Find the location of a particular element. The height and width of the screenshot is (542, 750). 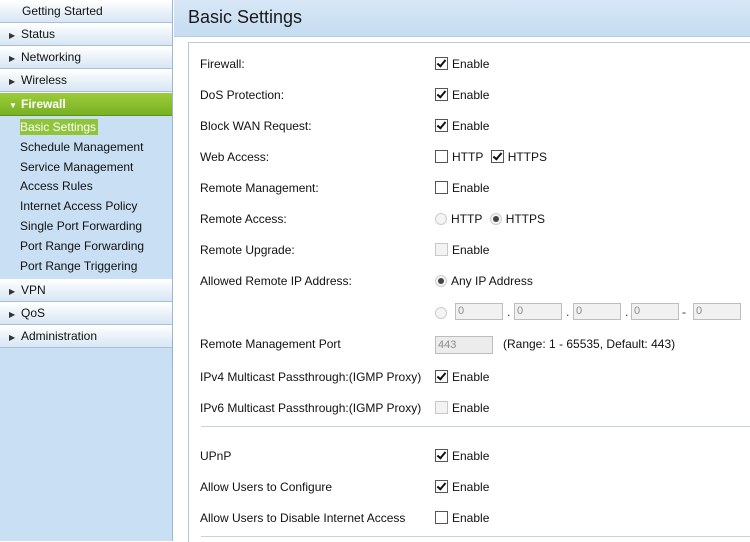

nav-status: ▶ Status is located at coordinates (86, 34).